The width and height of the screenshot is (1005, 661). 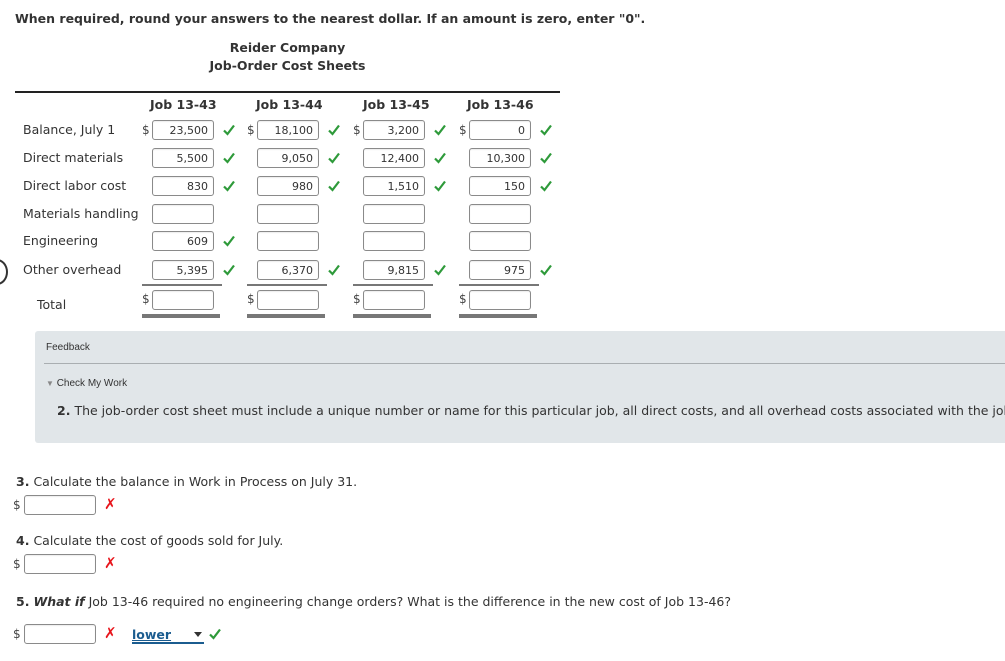 I want to click on feedback-title: Feedback, so click(x=68, y=347).